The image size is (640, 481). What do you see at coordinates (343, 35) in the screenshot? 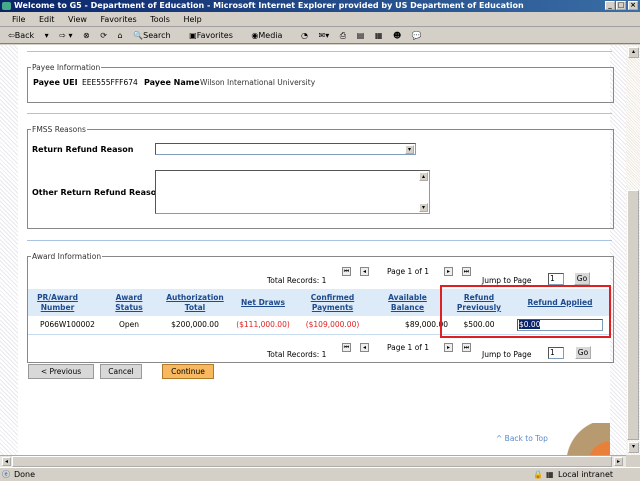
I see `print-icon: ⎙` at bounding box center [343, 35].